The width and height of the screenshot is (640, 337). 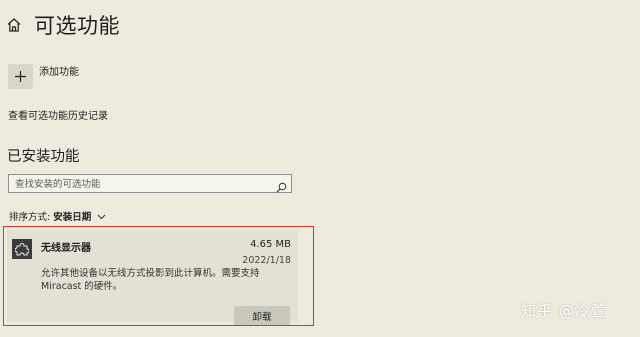 I want to click on view-history-link: 查看可选功能历史记录, so click(x=58, y=114).